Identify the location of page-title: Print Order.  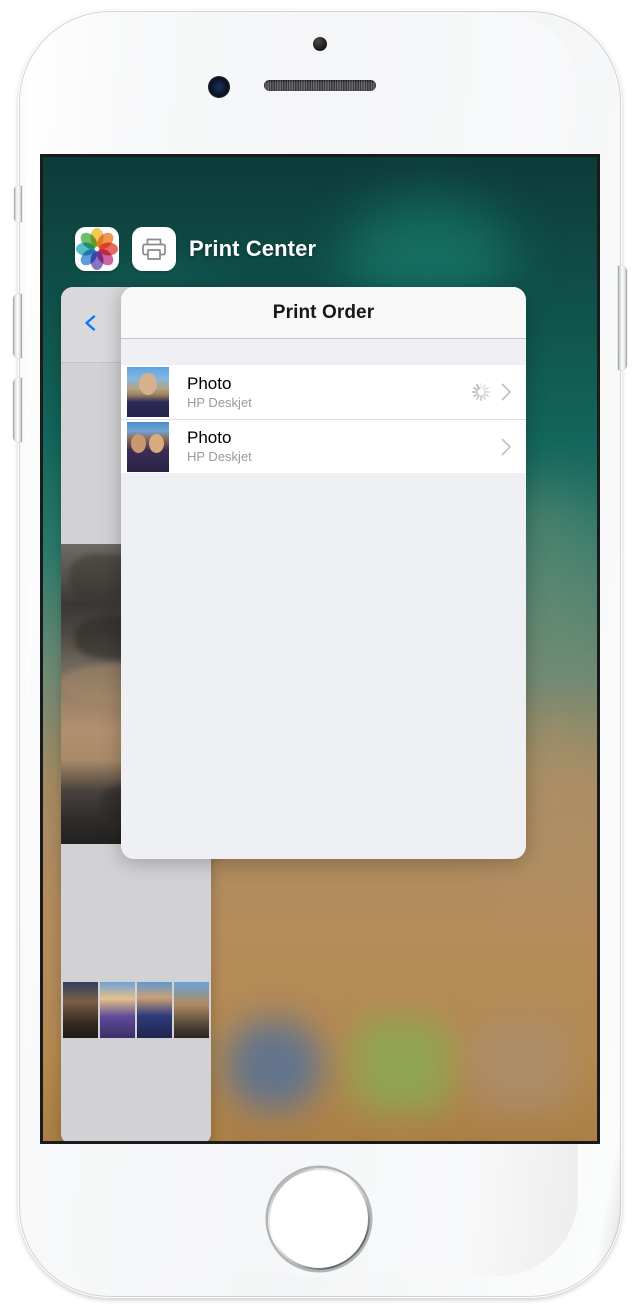
(323, 312).